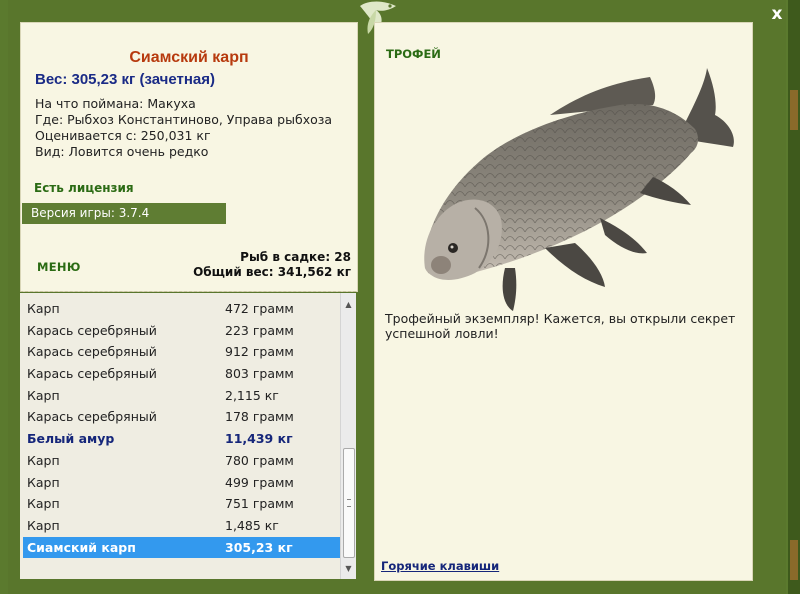  What do you see at coordinates (181, 331) in the screenshot?
I see `list-item: Карась серебряный 223 грамм` at bounding box center [181, 331].